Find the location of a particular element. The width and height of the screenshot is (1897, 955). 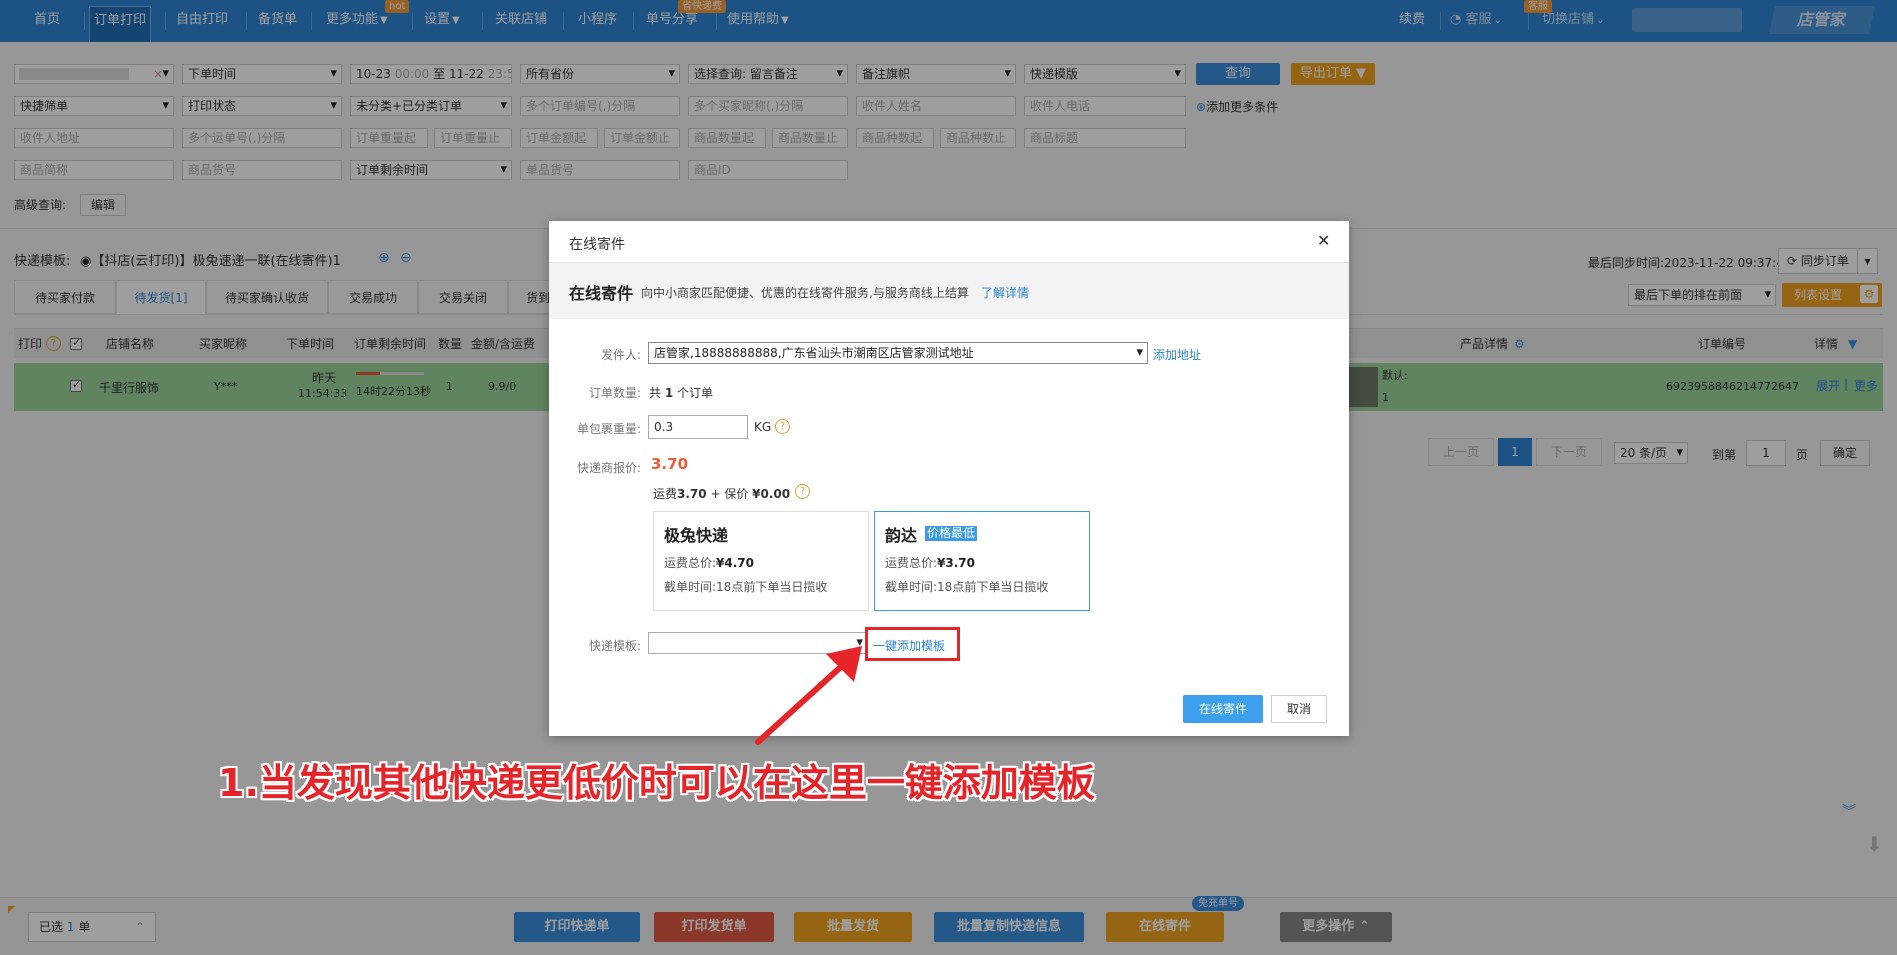

carrier-freight: 运费总价:¥3.70 is located at coordinates (930, 562).